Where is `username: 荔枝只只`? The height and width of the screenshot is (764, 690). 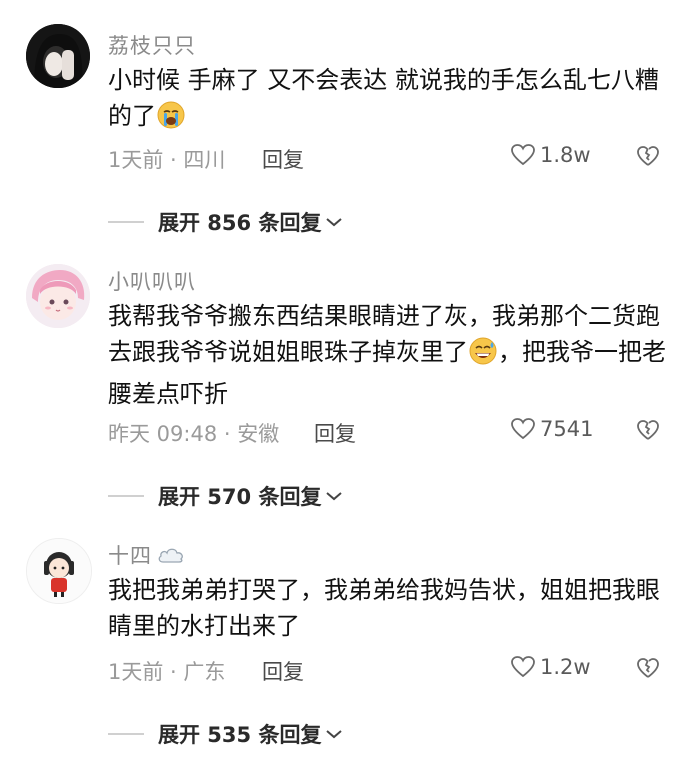 username: 荔枝只只 is located at coordinates (152, 45).